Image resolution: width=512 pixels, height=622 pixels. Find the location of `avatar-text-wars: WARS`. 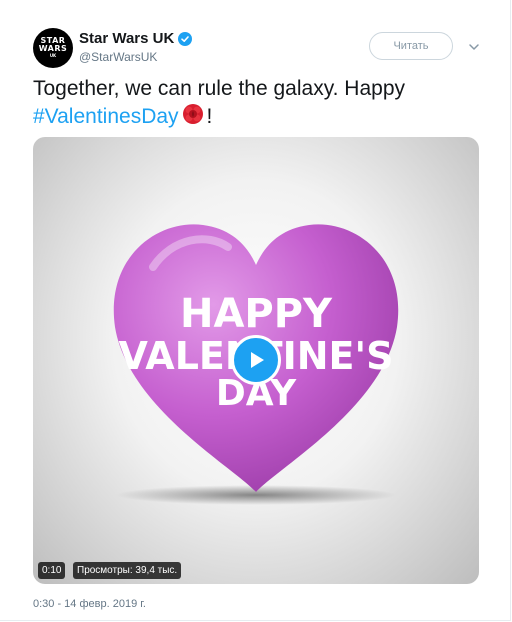

avatar-text-wars: WARS is located at coordinates (53, 48).